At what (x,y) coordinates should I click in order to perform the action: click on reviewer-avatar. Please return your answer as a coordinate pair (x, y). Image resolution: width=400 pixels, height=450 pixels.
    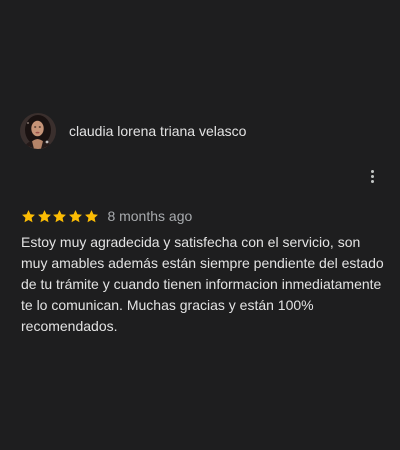
    Looking at the image, I should click on (38, 131).